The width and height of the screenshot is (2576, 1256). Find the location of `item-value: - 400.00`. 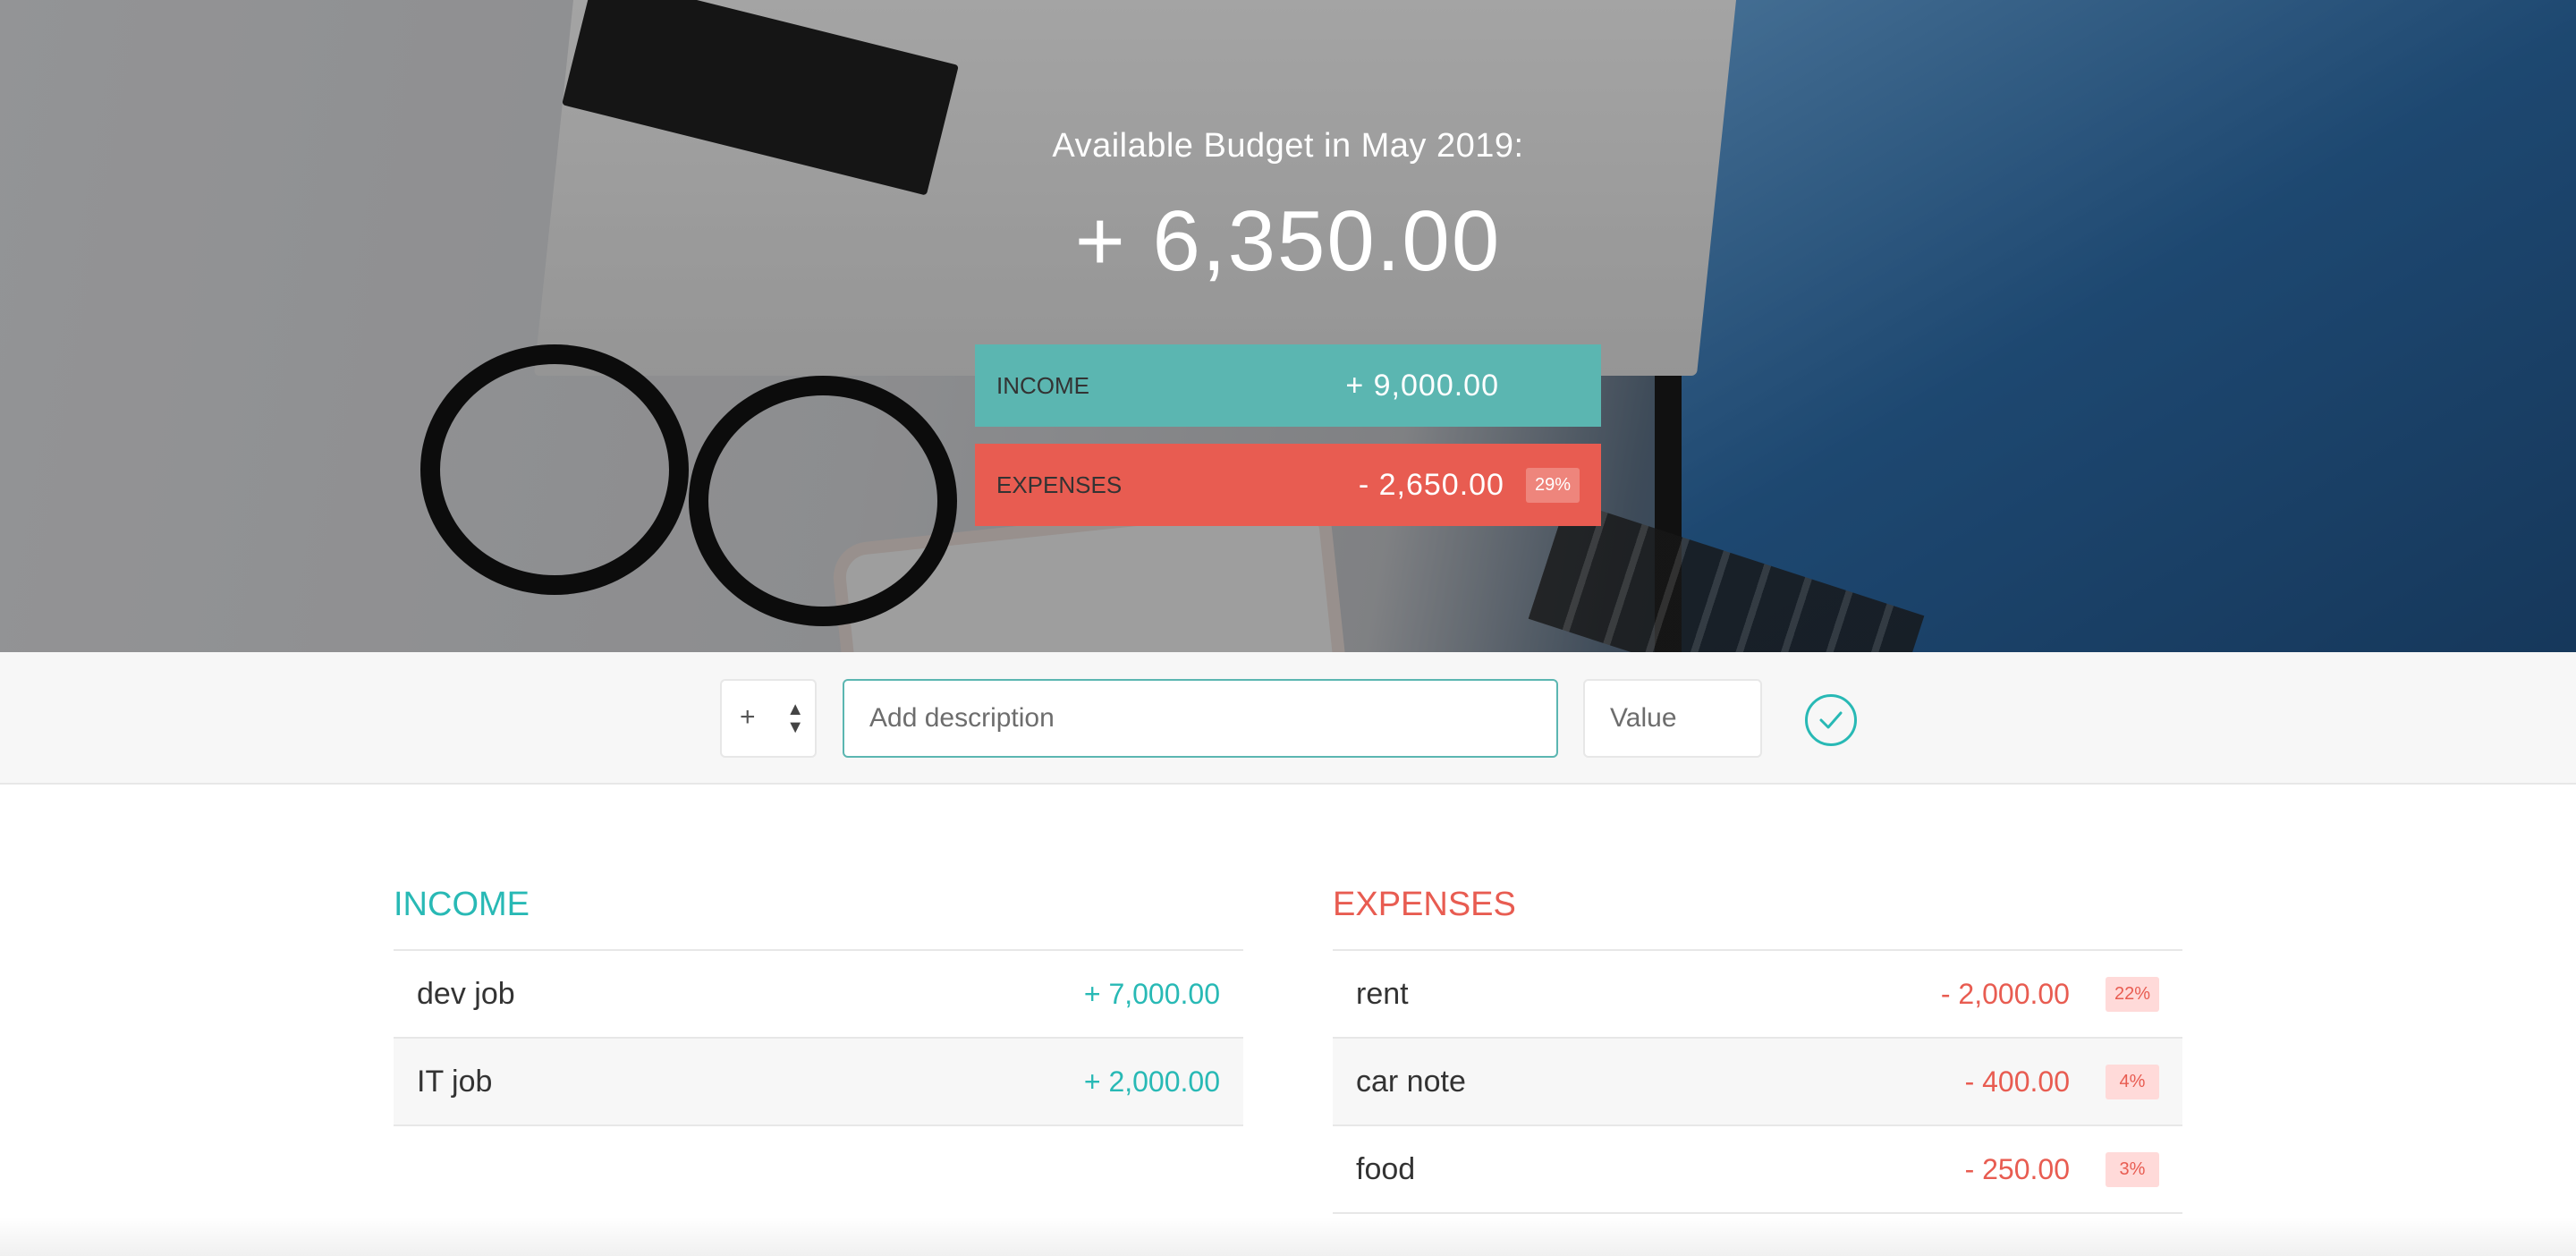

item-value: - 400.00 is located at coordinates (2017, 1081).